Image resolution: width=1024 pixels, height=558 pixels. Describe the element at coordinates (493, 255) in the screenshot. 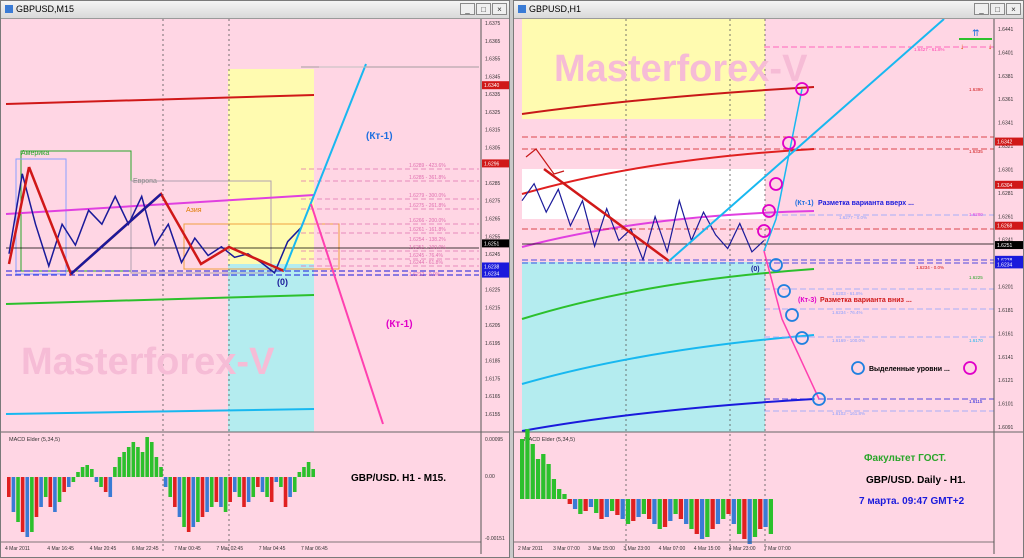

I see `price-tick-label: 1.6245` at that location.